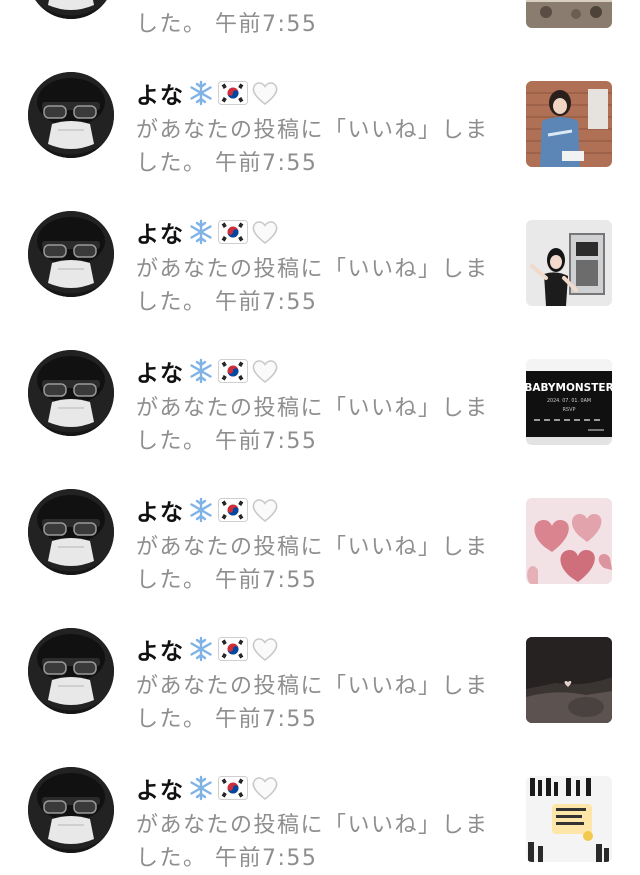 This screenshot has width=640, height=875. Describe the element at coordinates (266, 858) in the screenshot. I see `timestamp: 午前7:55` at that location.